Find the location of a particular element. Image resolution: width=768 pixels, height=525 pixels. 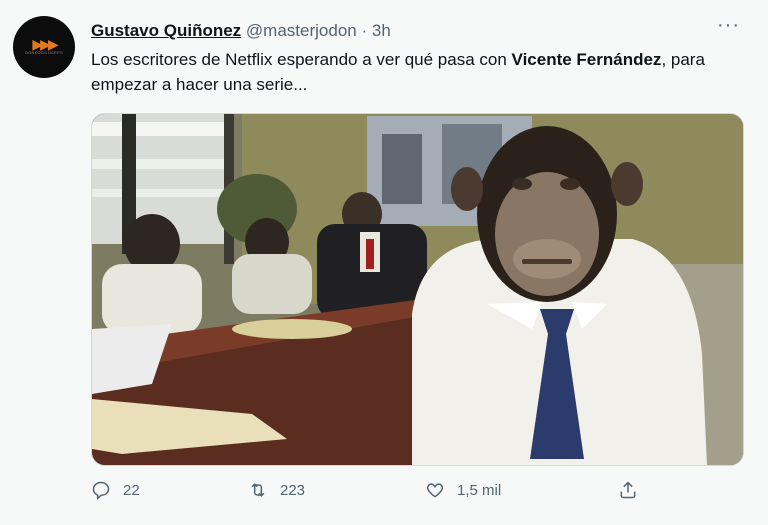

retweet-count: 223 is located at coordinates (293, 490).